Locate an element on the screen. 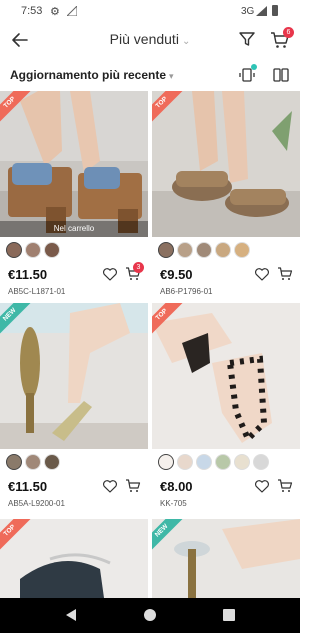 The height and width of the screenshot is (633, 320). sort-bar: Aggiornamento più recente ▾ is located at coordinates (150, 75).